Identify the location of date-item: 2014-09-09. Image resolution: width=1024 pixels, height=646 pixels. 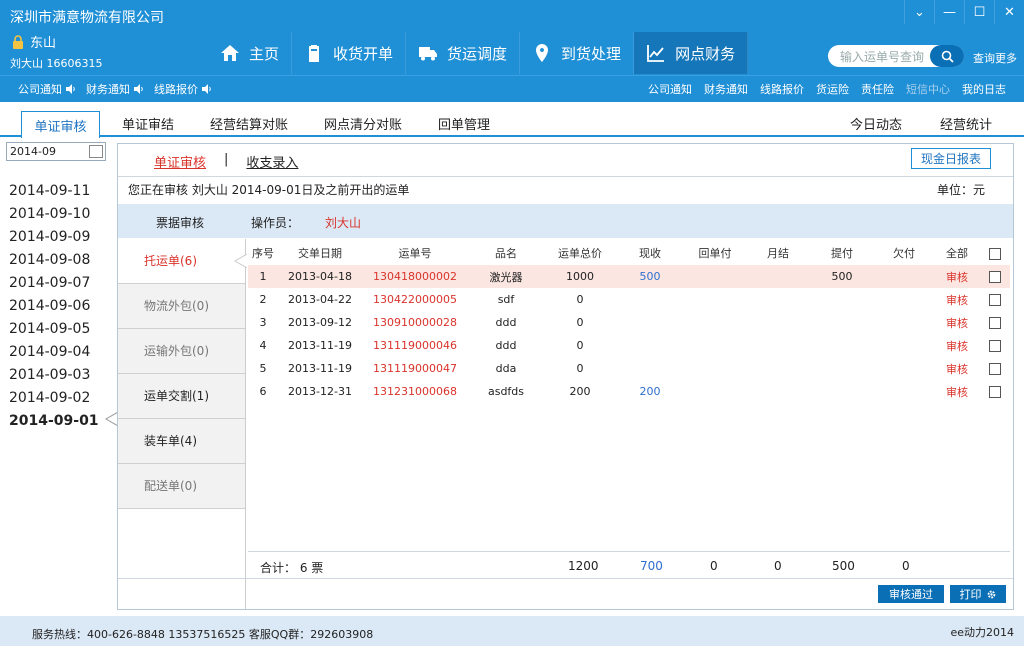
(54, 237).